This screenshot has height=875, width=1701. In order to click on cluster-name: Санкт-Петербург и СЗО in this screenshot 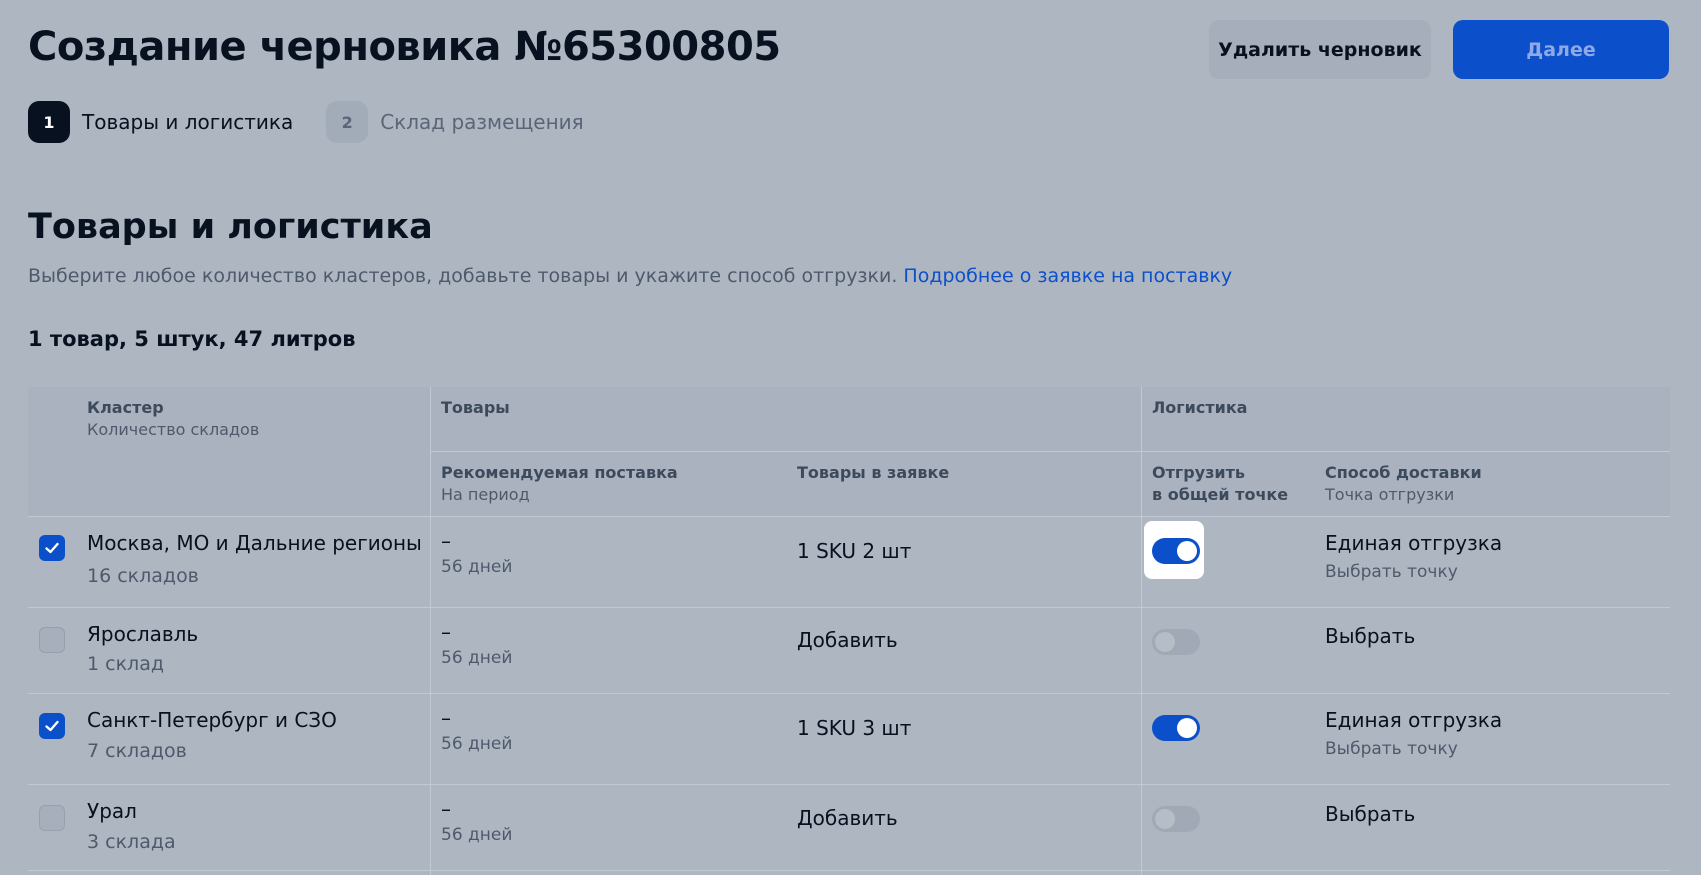, I will do `click(212, 720)`.